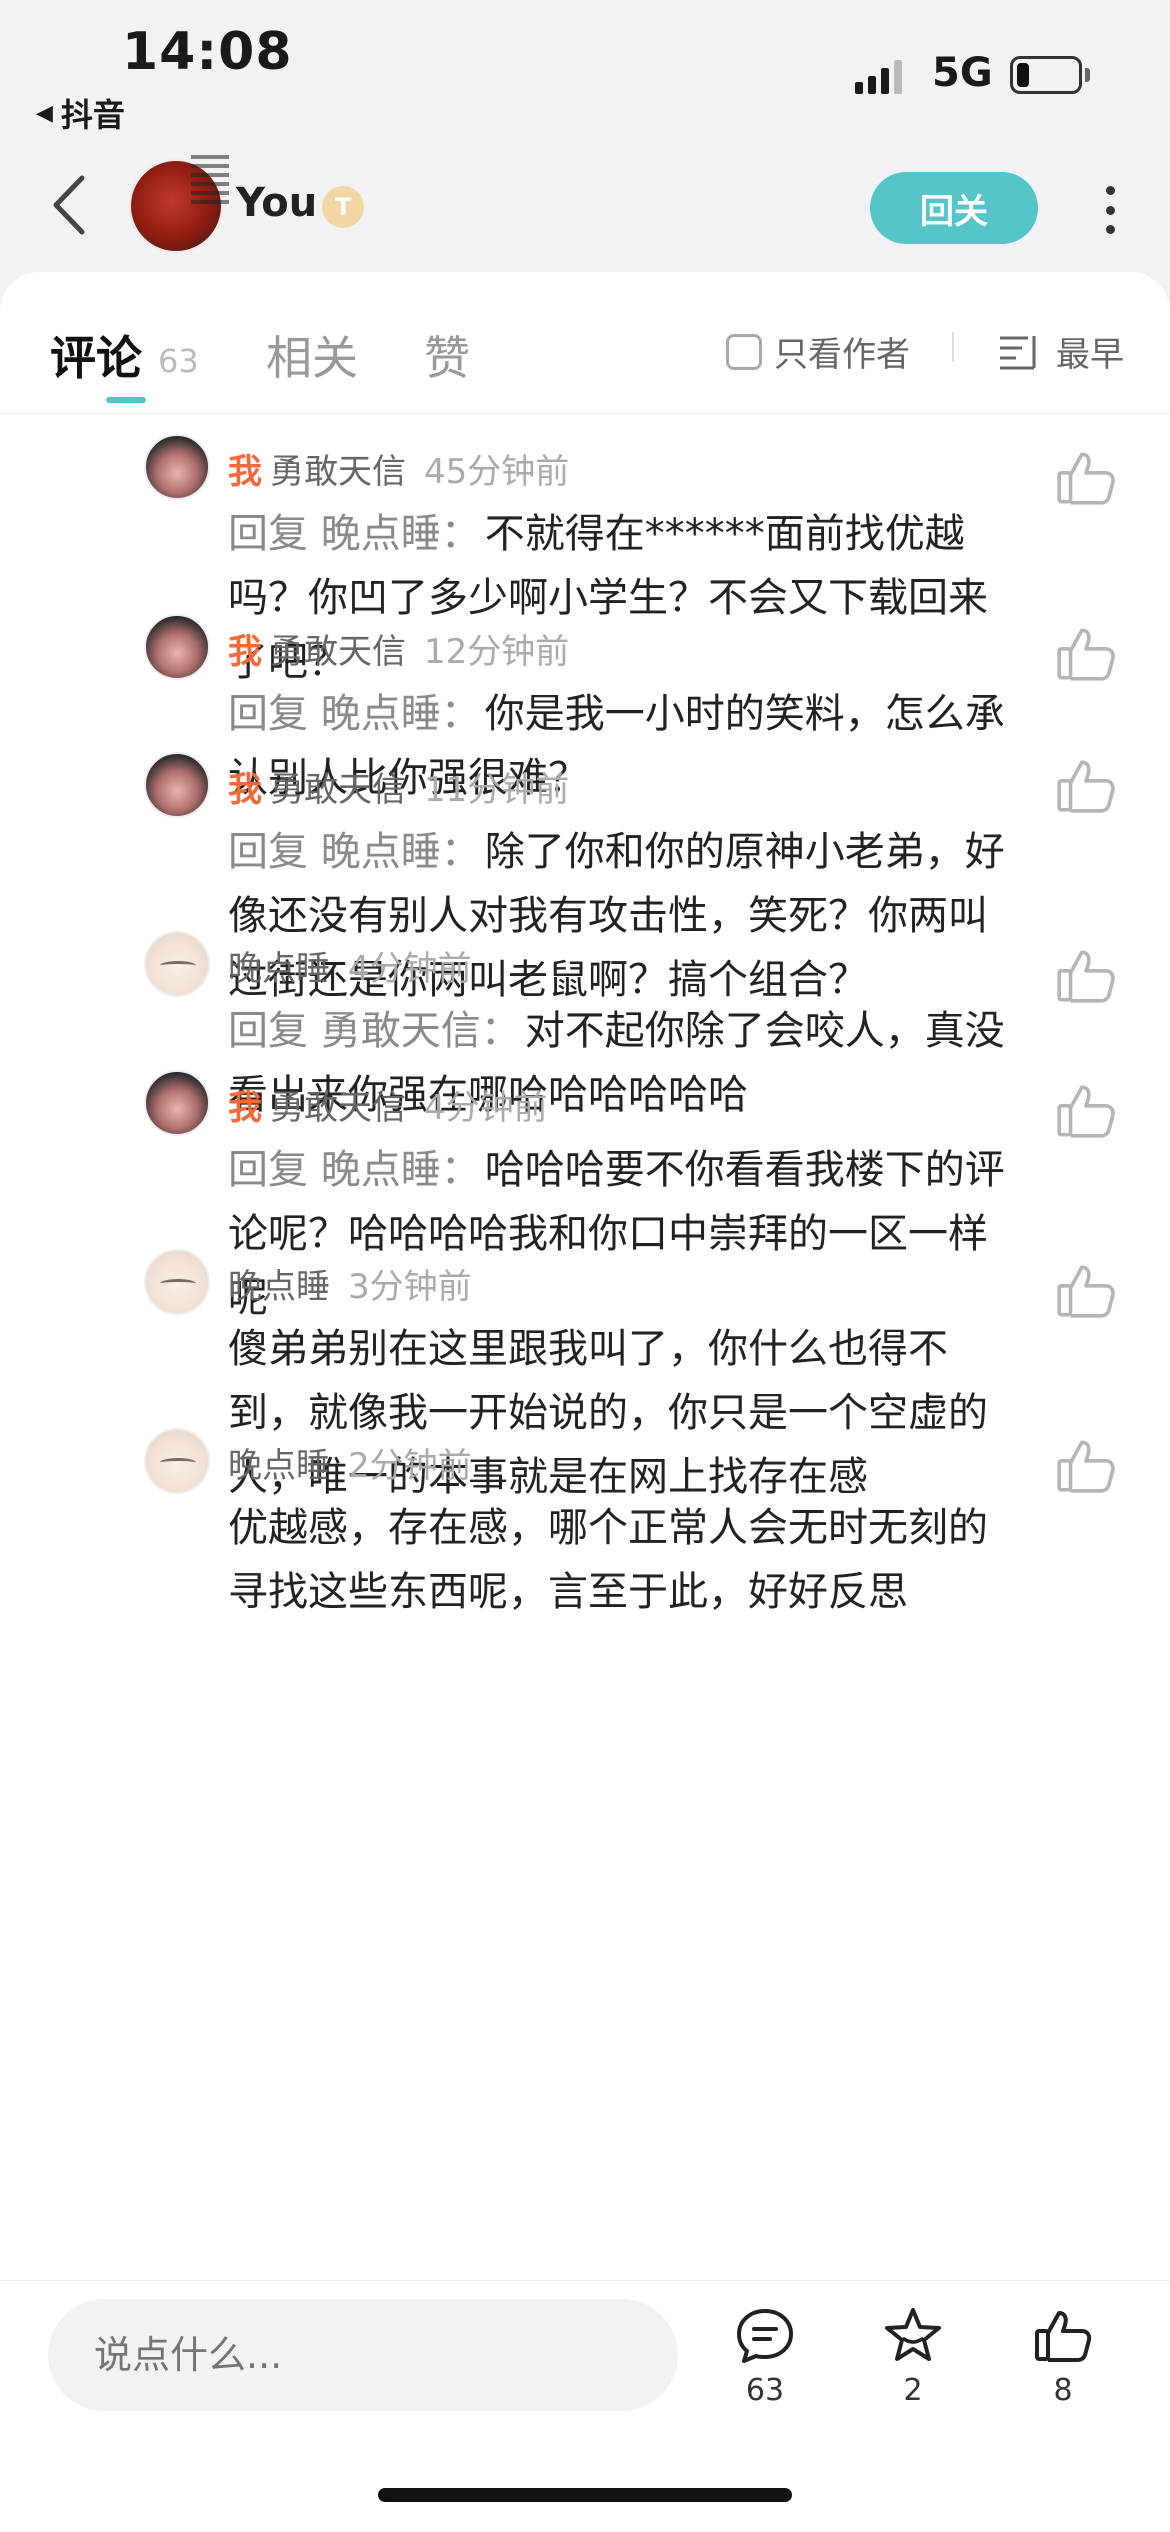 The height and width of the screenshot is (2532, 1170). What do you see at coordinates (410, 1466) in the screenshot?
I see `comment-time: 2分钟前` at bounding box center [410, 1466].